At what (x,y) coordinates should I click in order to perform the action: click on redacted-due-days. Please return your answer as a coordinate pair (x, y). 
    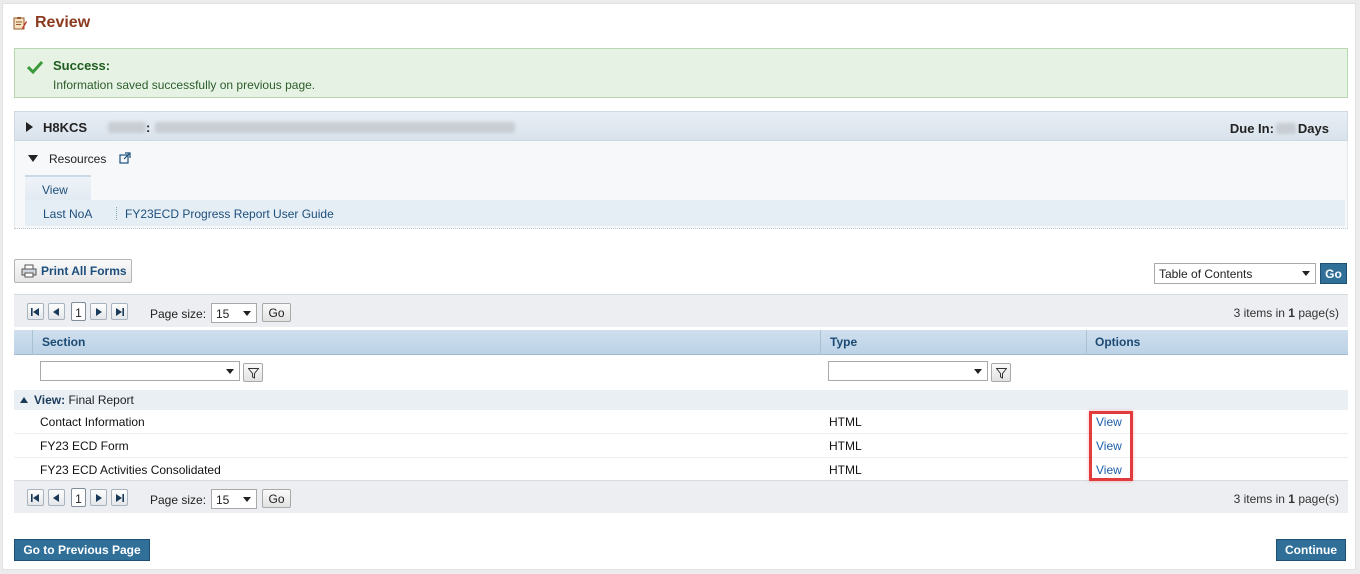
    Looking at the image, I should click on (1285, 128).